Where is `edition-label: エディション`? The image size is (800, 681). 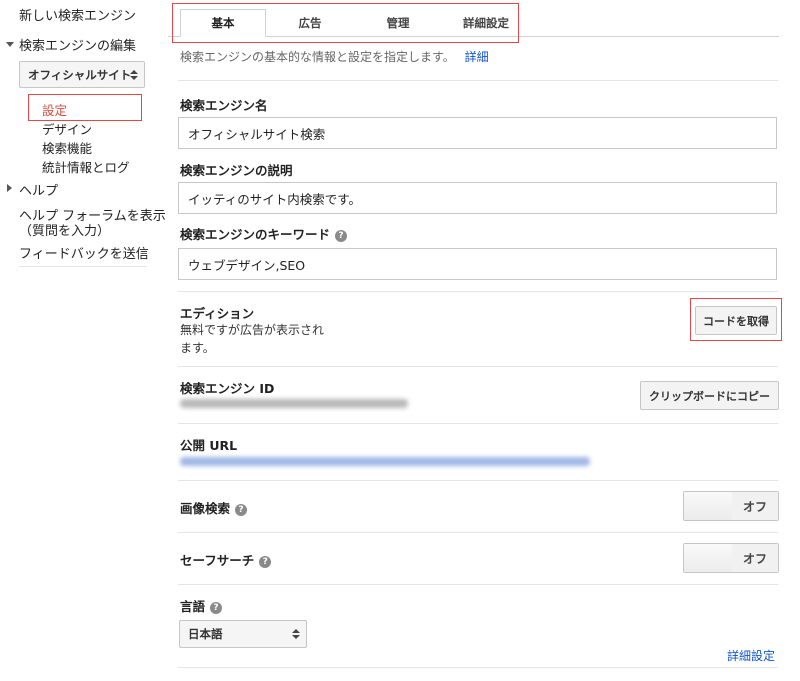
edition-label: エディション is located at coordinates (217, 313).